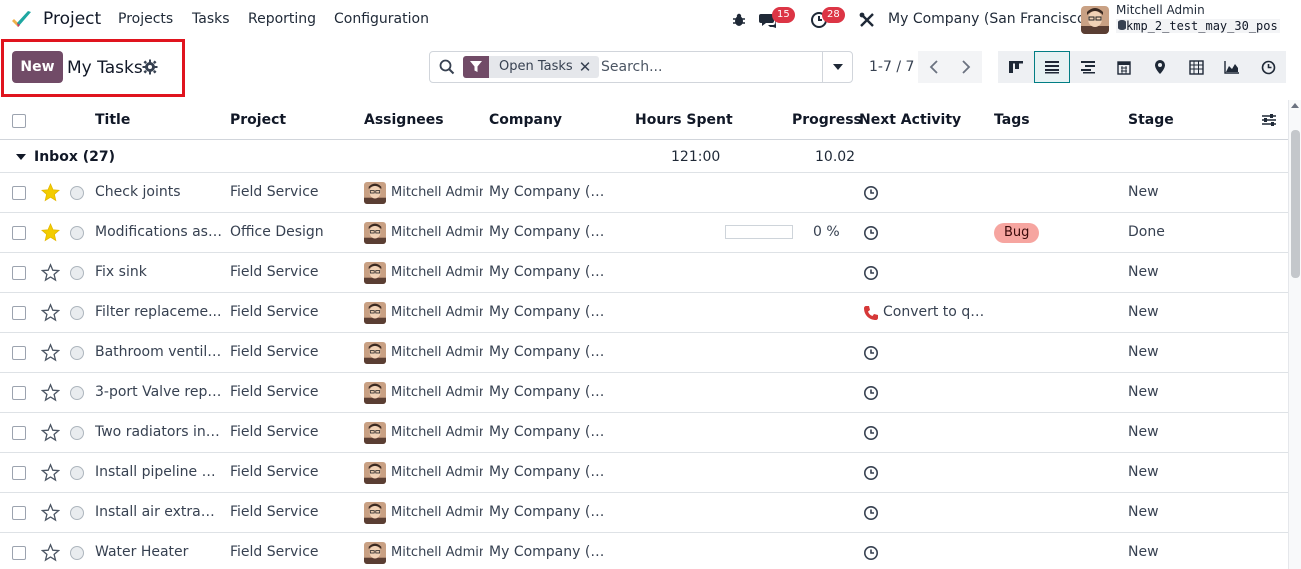 The width and height of the screenshot is (1301, 569). What do you see at coordinates (708, 67) in the screenshot?
I see `search-input` at bounding box center [708, 67].